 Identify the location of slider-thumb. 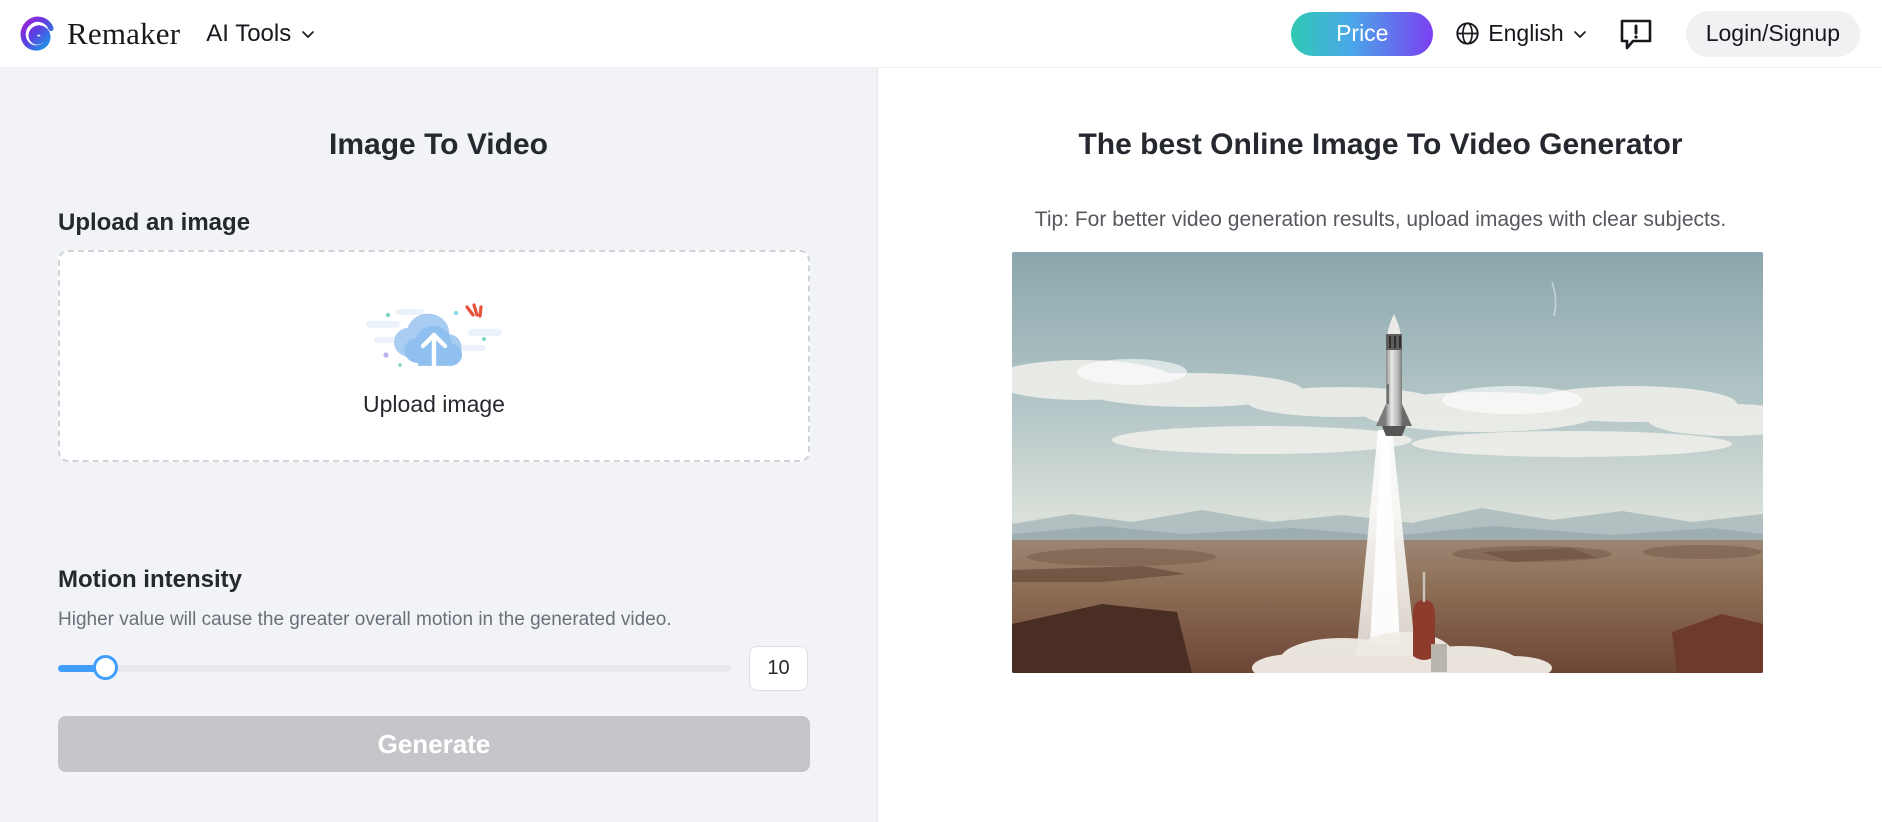
(105, 667).